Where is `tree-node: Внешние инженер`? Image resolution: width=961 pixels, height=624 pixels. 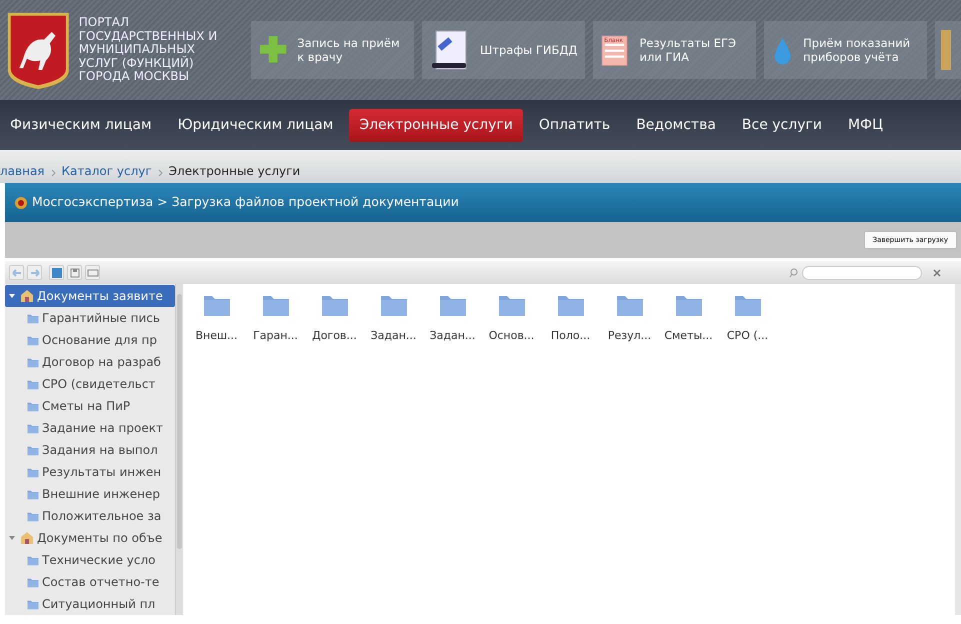
tree-node: Внешние инженер is located at coordinates (90, 494).